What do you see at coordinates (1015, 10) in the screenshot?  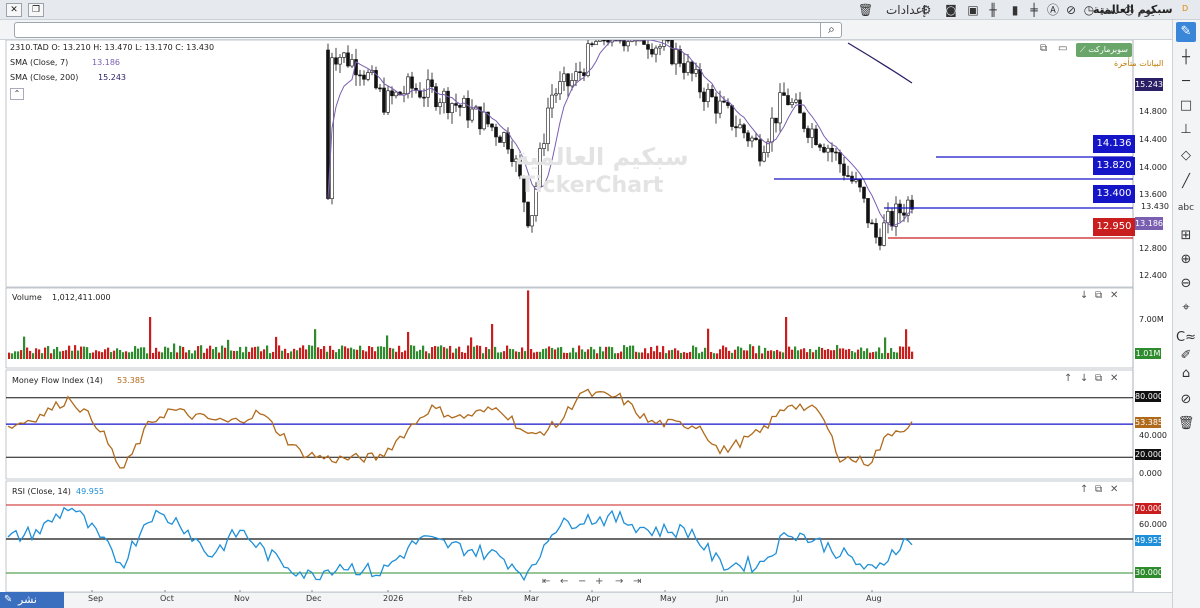 I see `bar-chart-icon: ▮` at bounding box center [1015, 10].